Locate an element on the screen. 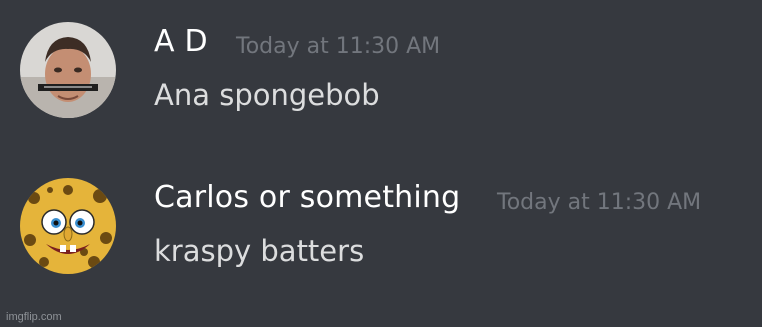  spongebob-avatar-icon is located at coordinates (68, 226).